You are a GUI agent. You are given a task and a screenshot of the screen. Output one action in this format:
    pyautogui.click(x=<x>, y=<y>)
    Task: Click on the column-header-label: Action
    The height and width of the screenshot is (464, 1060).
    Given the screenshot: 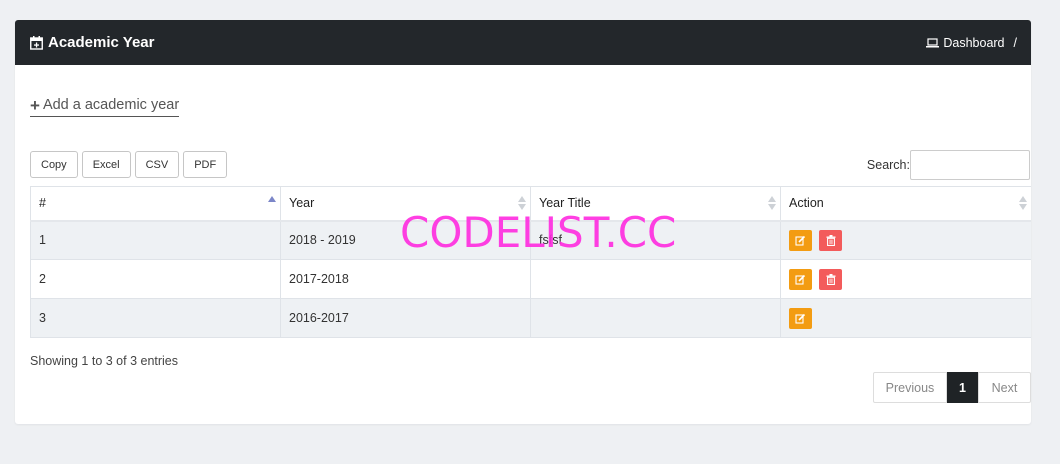 What is the action you would take?
    pyautogui.click(x=806, y=203)
    